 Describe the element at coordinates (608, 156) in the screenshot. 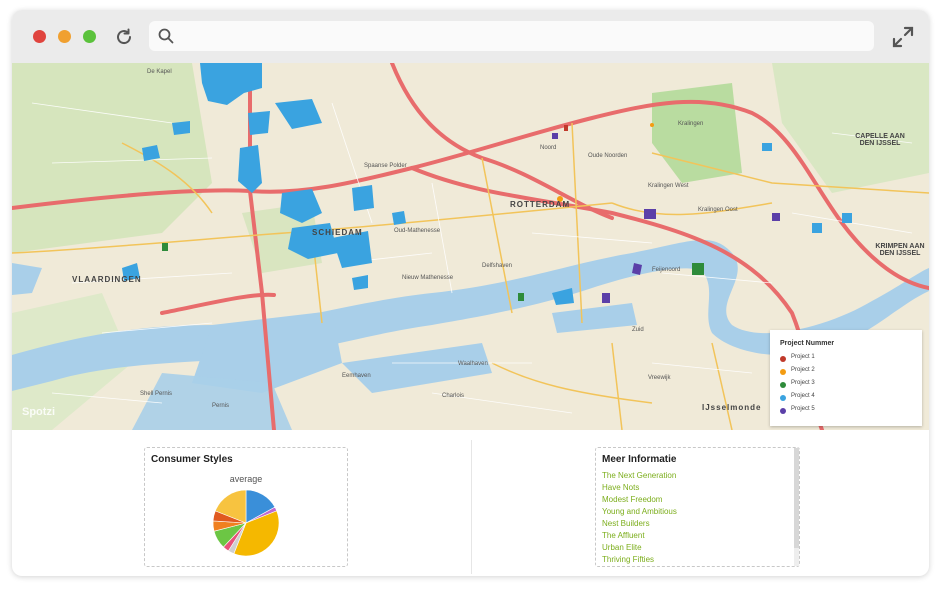

I see `map-label-oude-noorden: Oude Noorden` at that location.